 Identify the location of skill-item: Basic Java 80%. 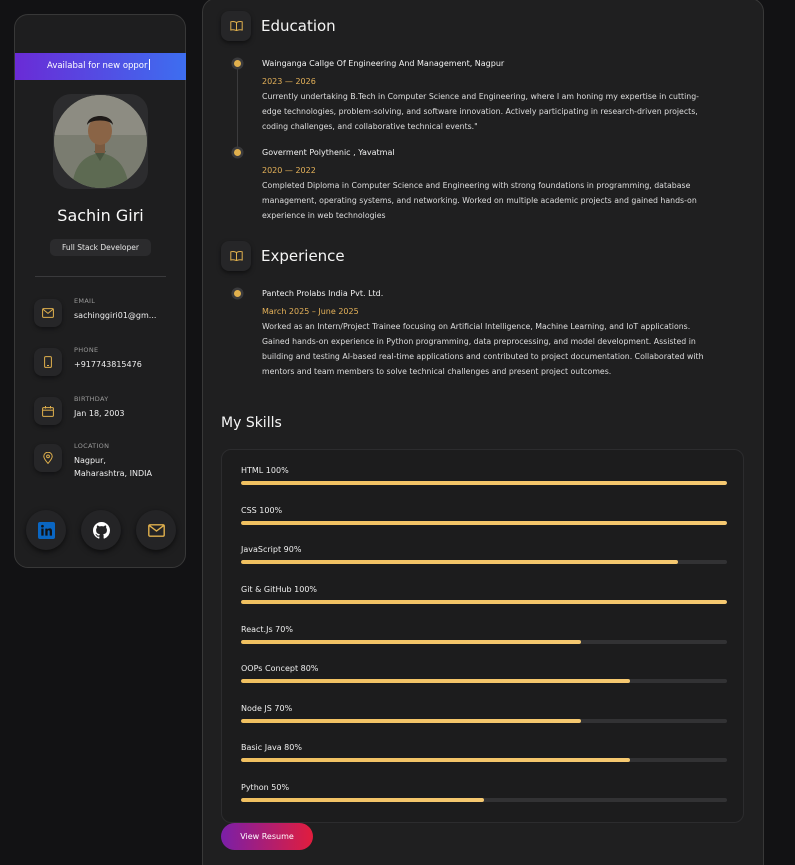
(484, 752).